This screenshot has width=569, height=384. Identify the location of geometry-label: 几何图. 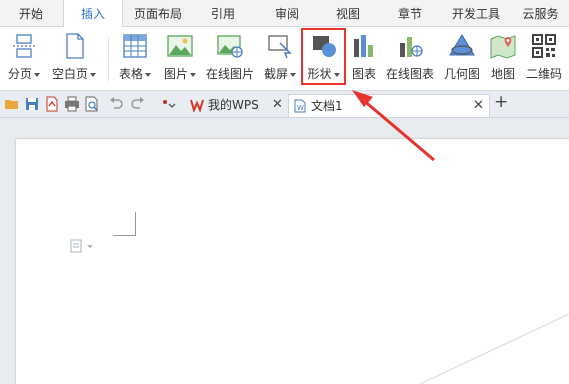
(461, 74).